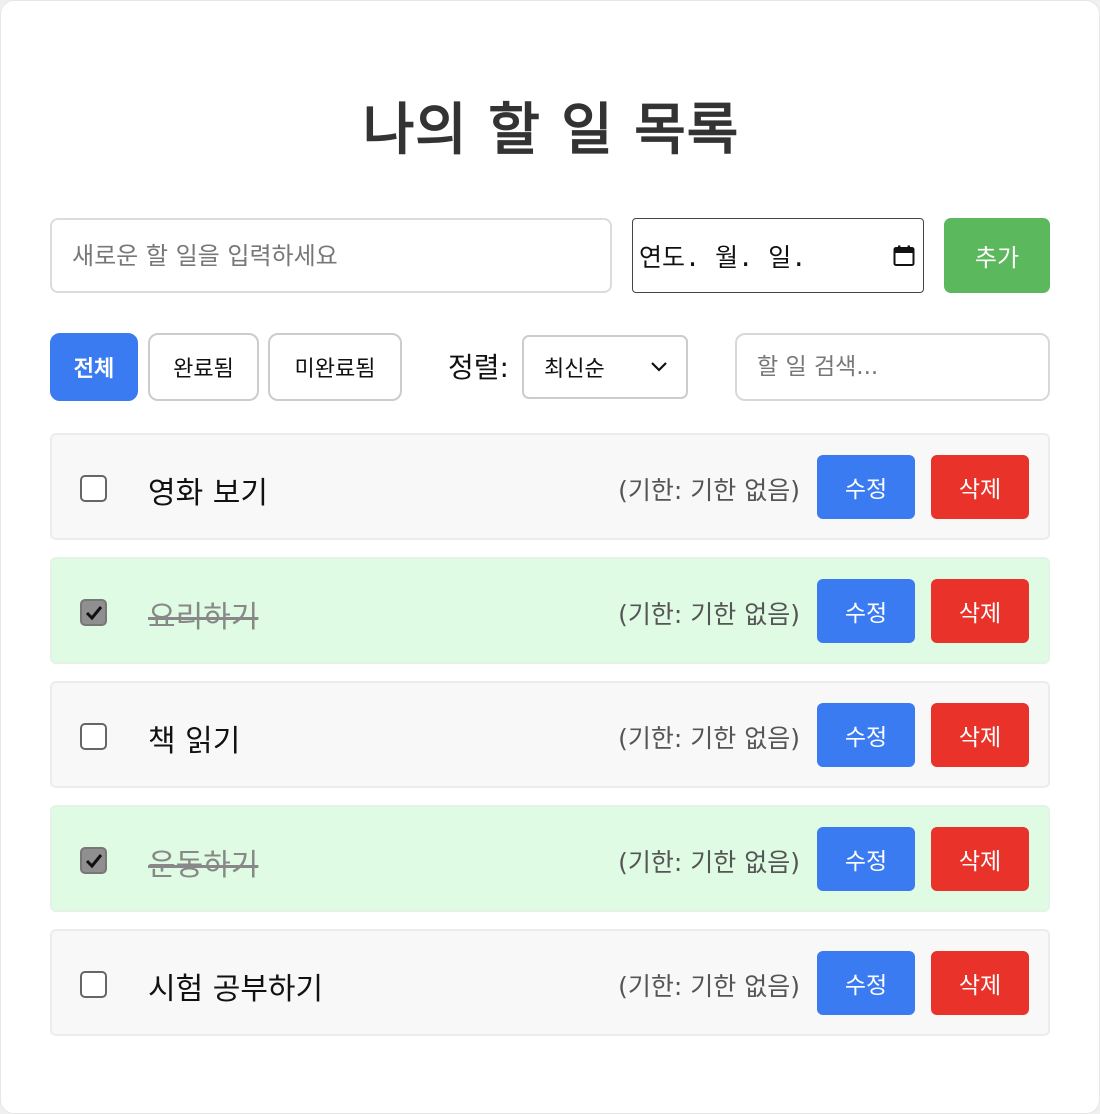  I want to click on sort-selected-value: 최신순, so click(574, 369).